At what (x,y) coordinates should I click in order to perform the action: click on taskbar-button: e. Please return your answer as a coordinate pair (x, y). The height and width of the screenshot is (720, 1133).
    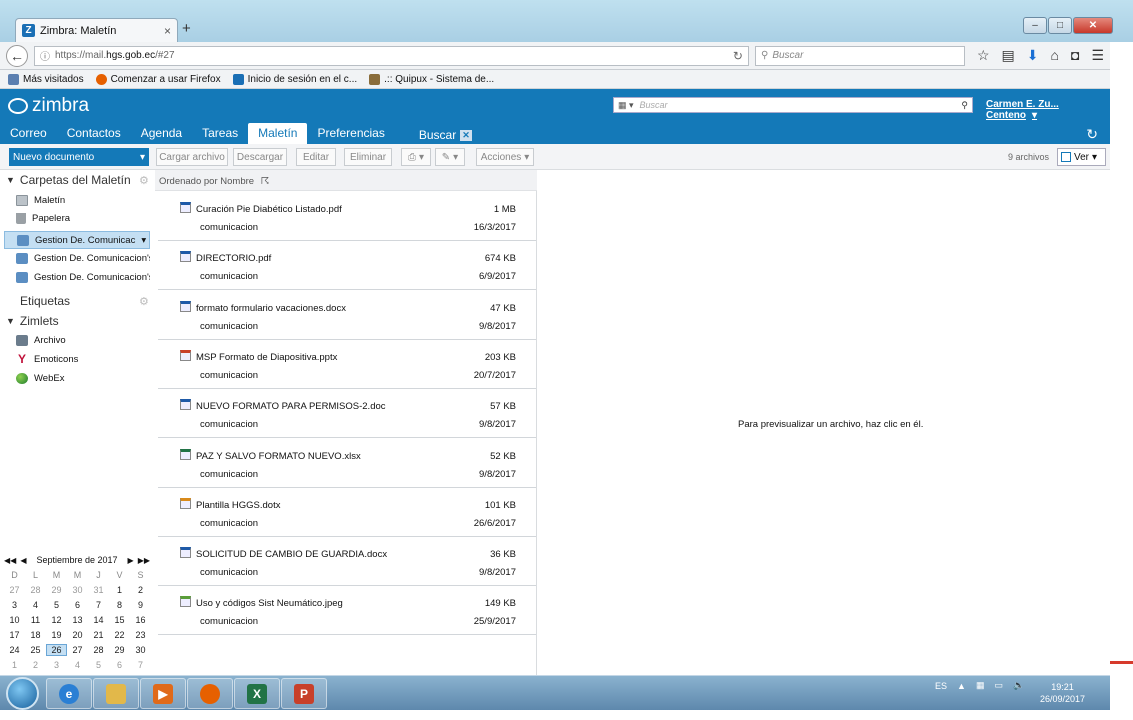
    Looking at the image, I should click on (69, 693).